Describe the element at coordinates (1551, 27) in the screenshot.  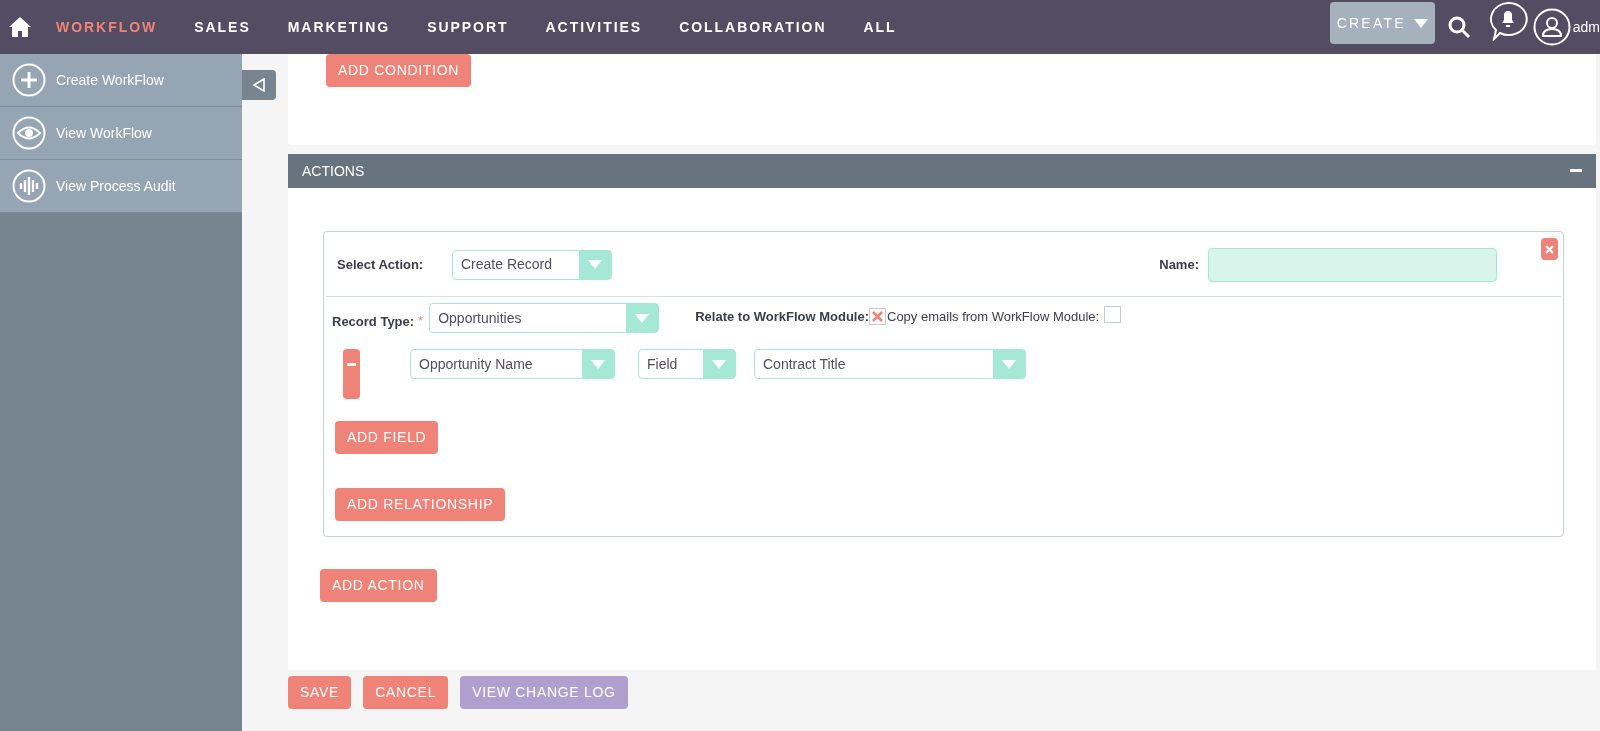
I see `user-avatar-icon` at that location.